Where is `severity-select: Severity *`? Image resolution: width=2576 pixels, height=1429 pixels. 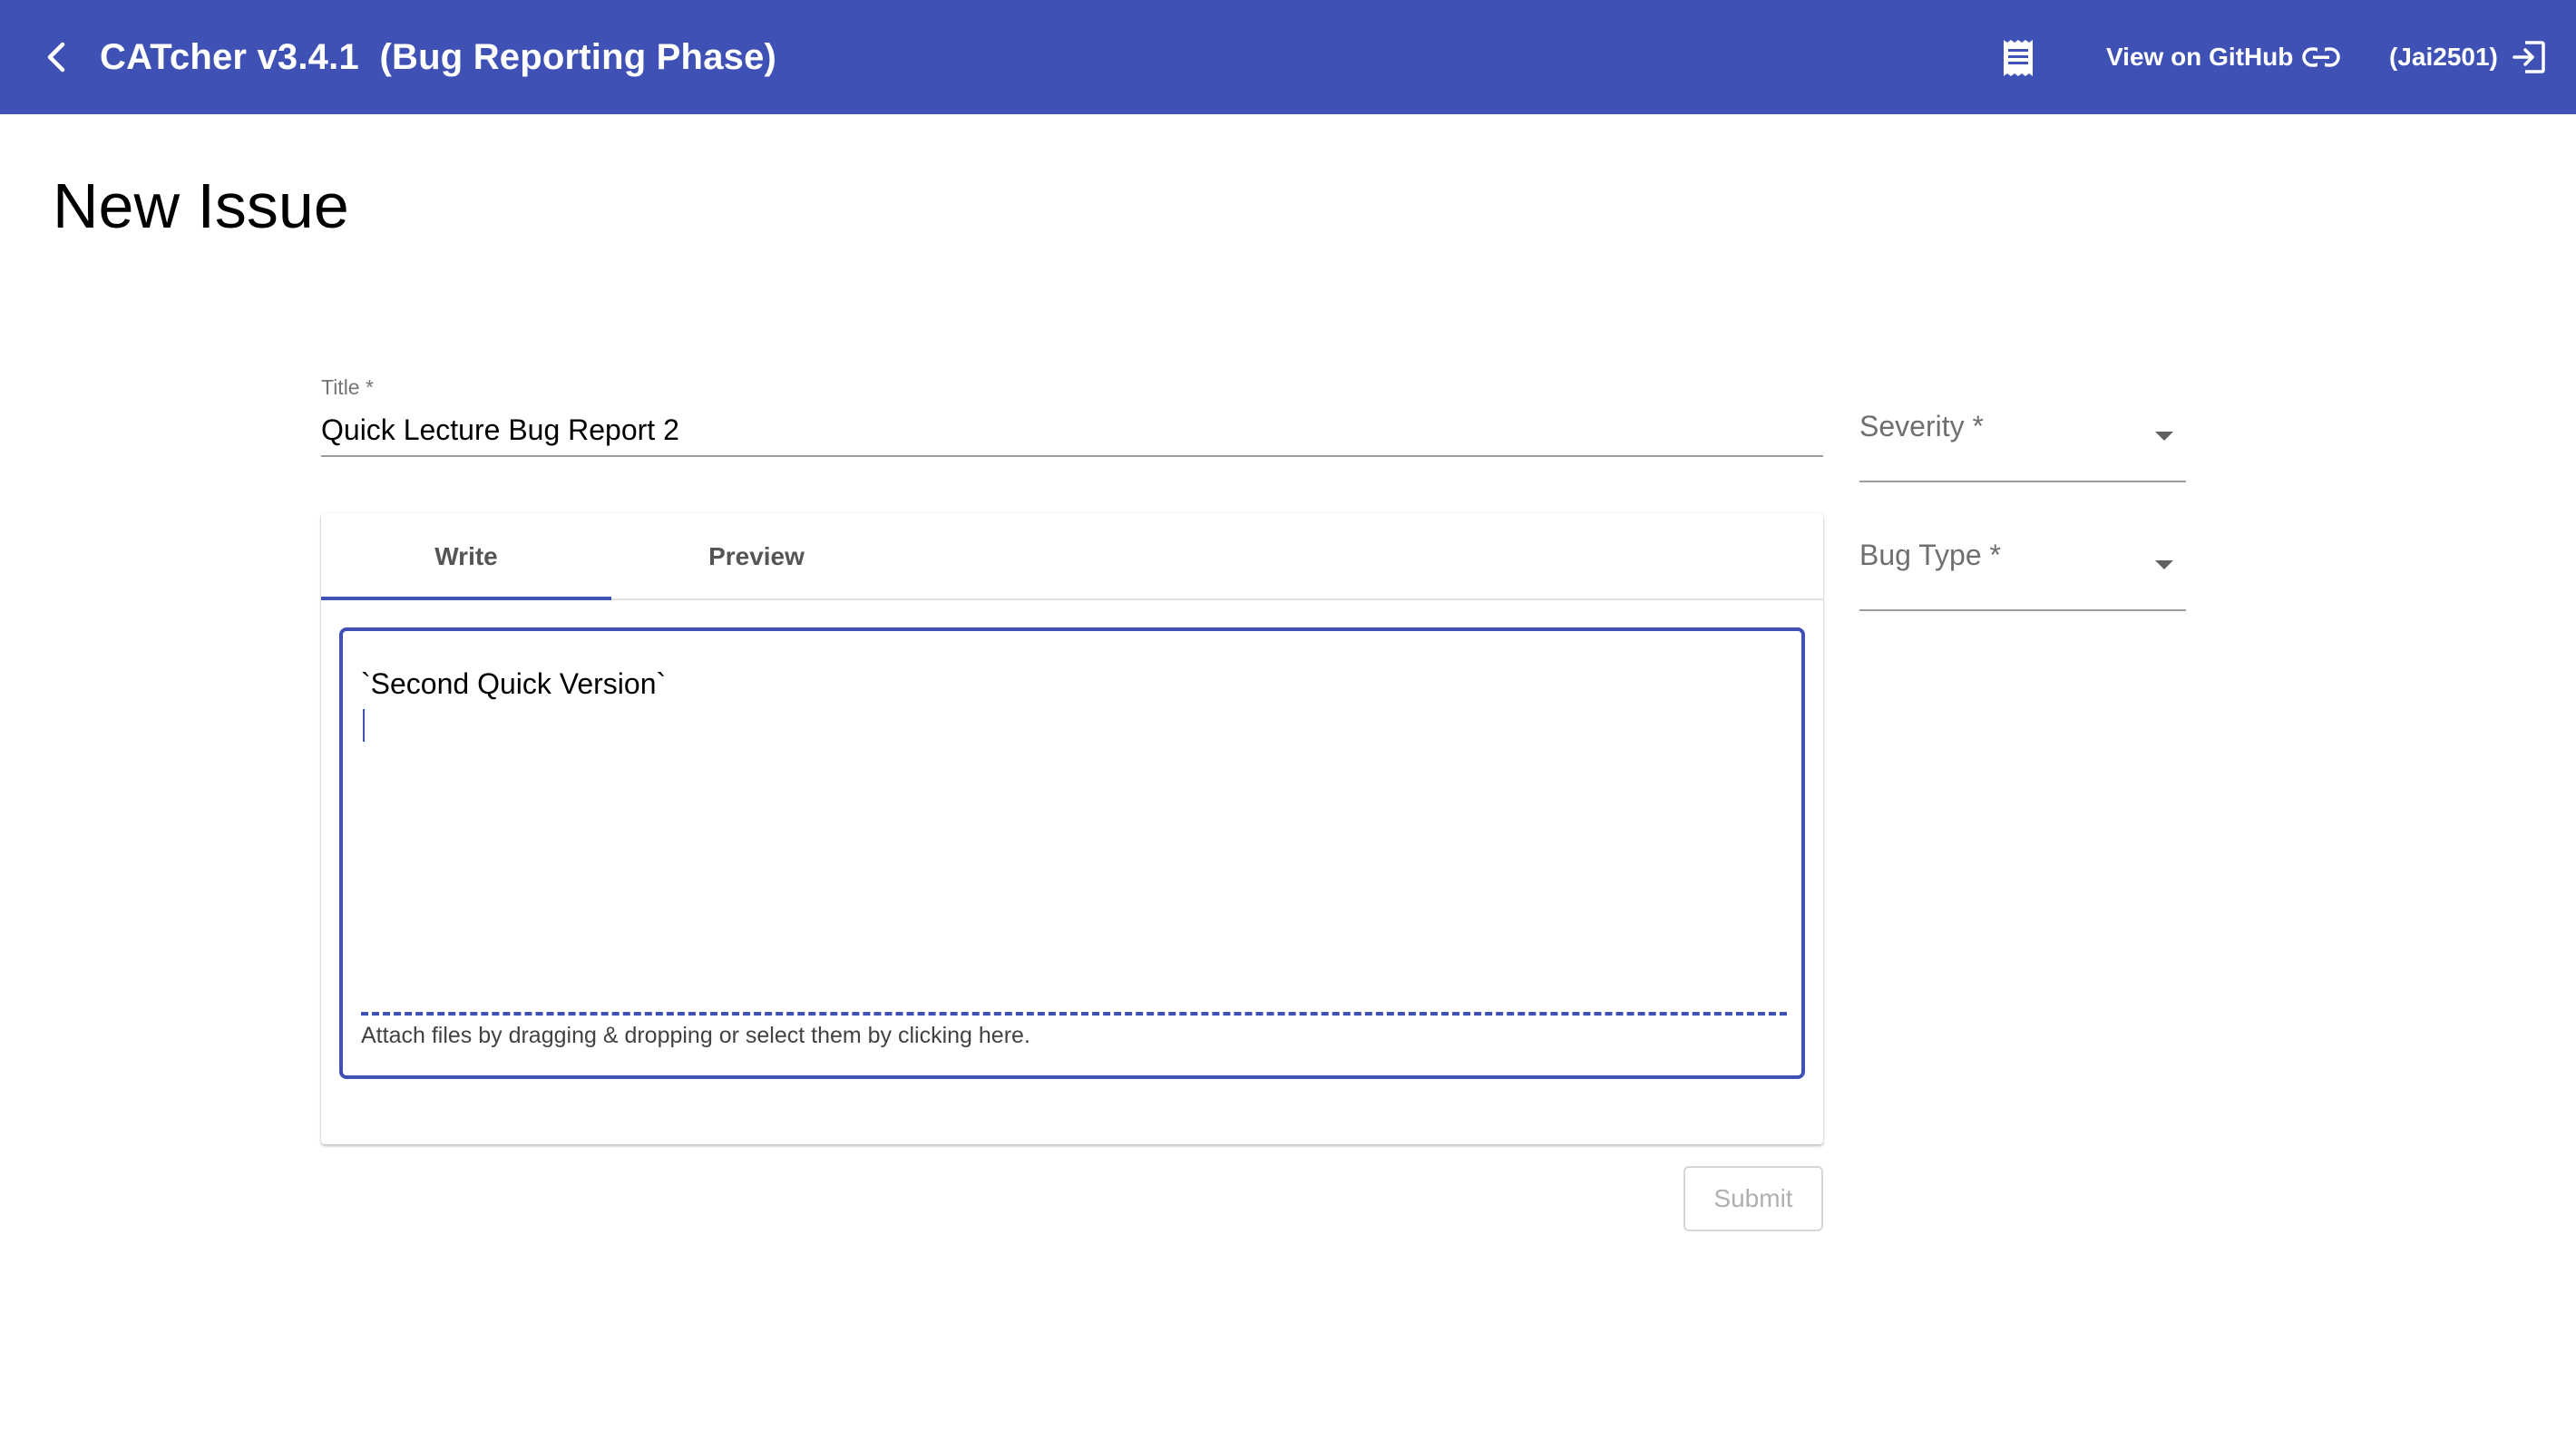 severity-select: Severity * is located at coordinates (2022, 446).